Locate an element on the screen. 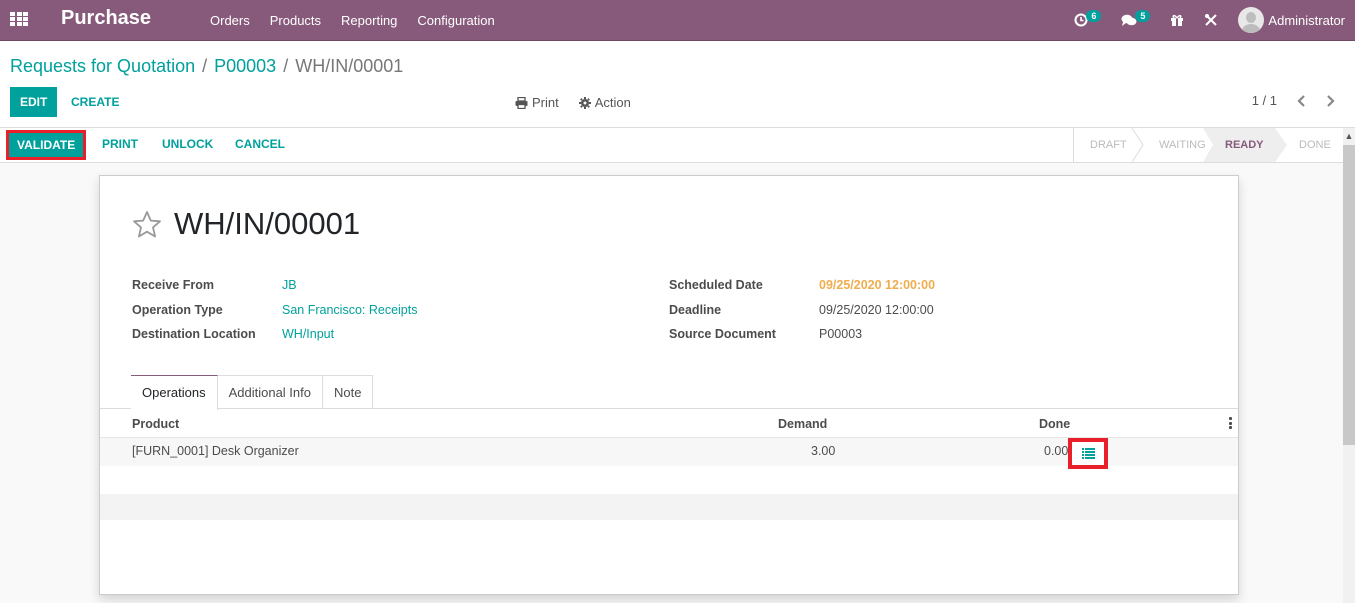  systray: 6 5 Administrator is located at coordinates (1209, 20).